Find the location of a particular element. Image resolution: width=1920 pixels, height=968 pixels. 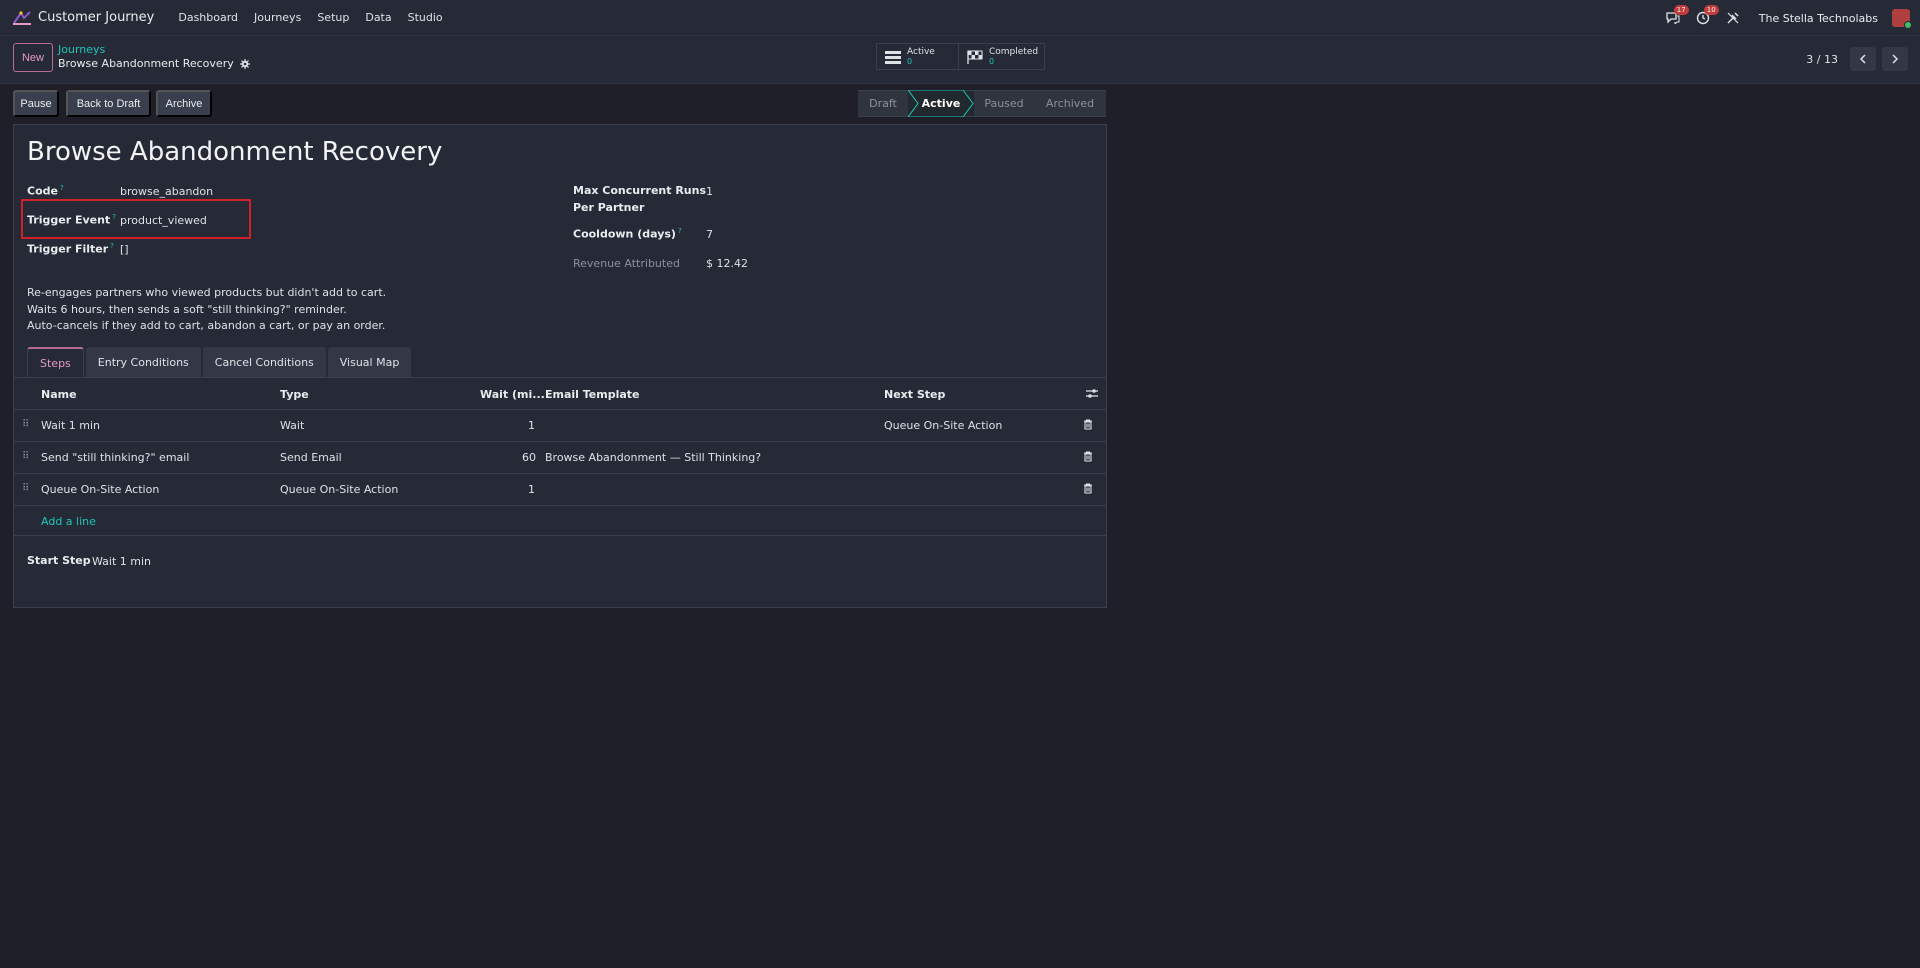

revenue-label: Revenue Attributed is located at coordinates (626, 263).